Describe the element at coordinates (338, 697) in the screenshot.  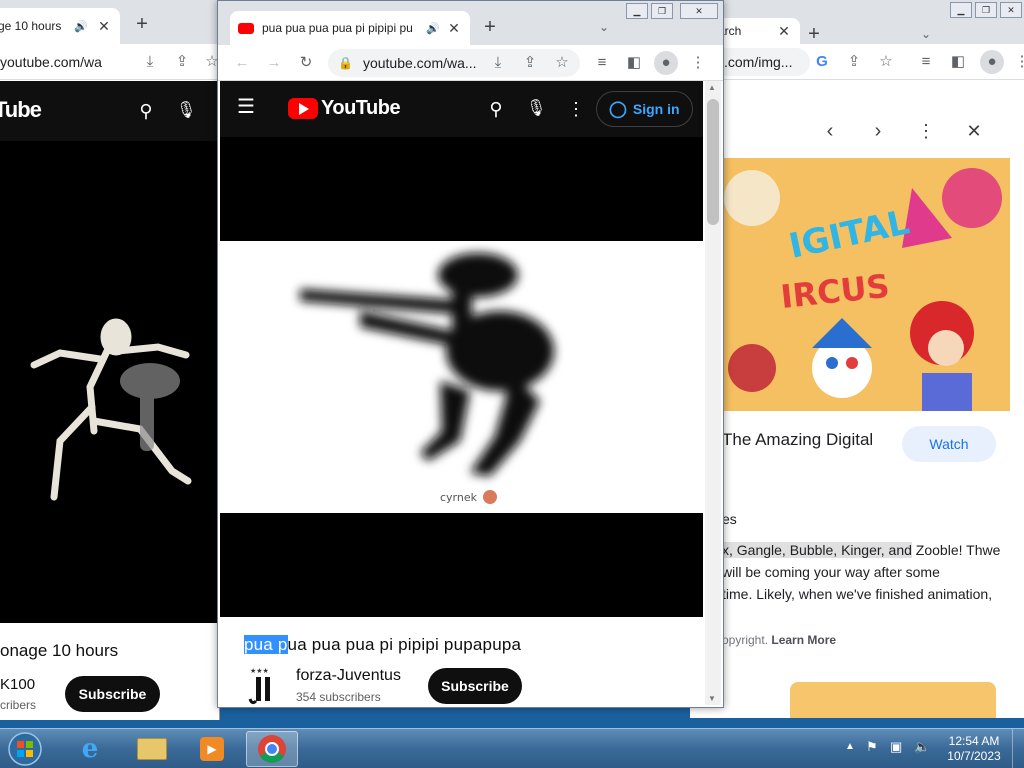
I see `subscriber-count: 354 subscribers` at that location.